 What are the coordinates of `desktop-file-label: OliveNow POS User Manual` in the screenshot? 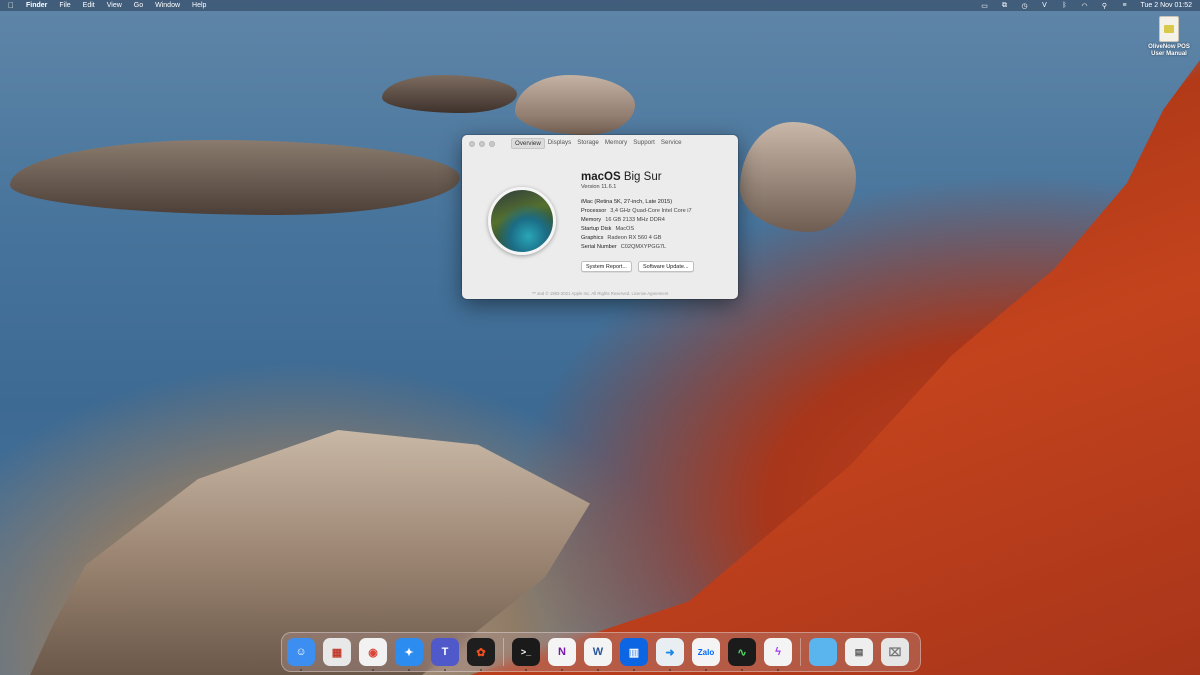 It's located at (1169, 50).